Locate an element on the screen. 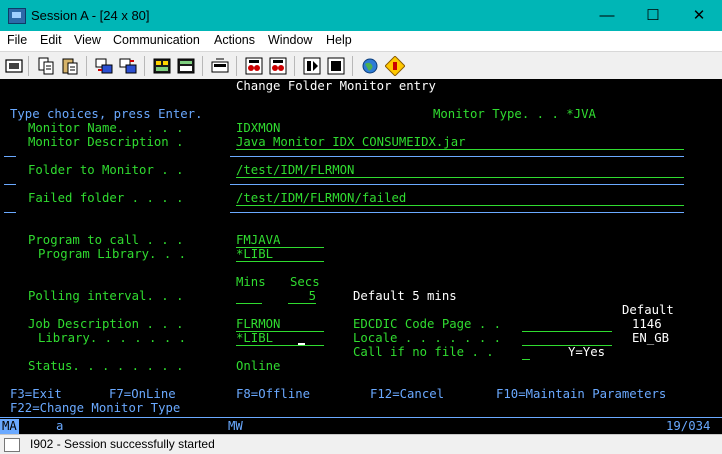 This screenshot has width=722, height=454. monitor-type: Monitor Type. . . *JVA is located at coordinates (514, 114).